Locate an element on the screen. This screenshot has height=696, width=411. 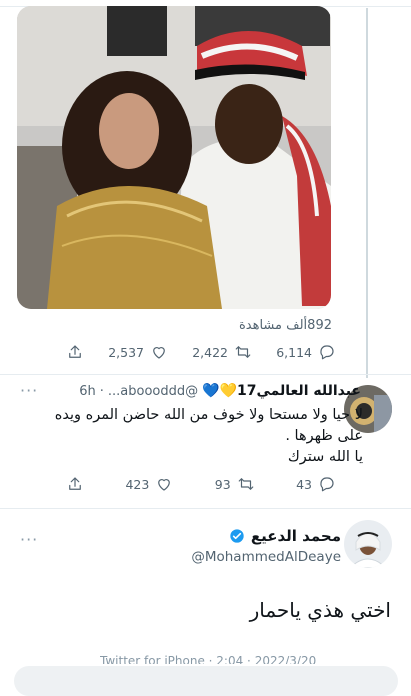
retweet-button: 2,422 is located at coordinates (222, 352).